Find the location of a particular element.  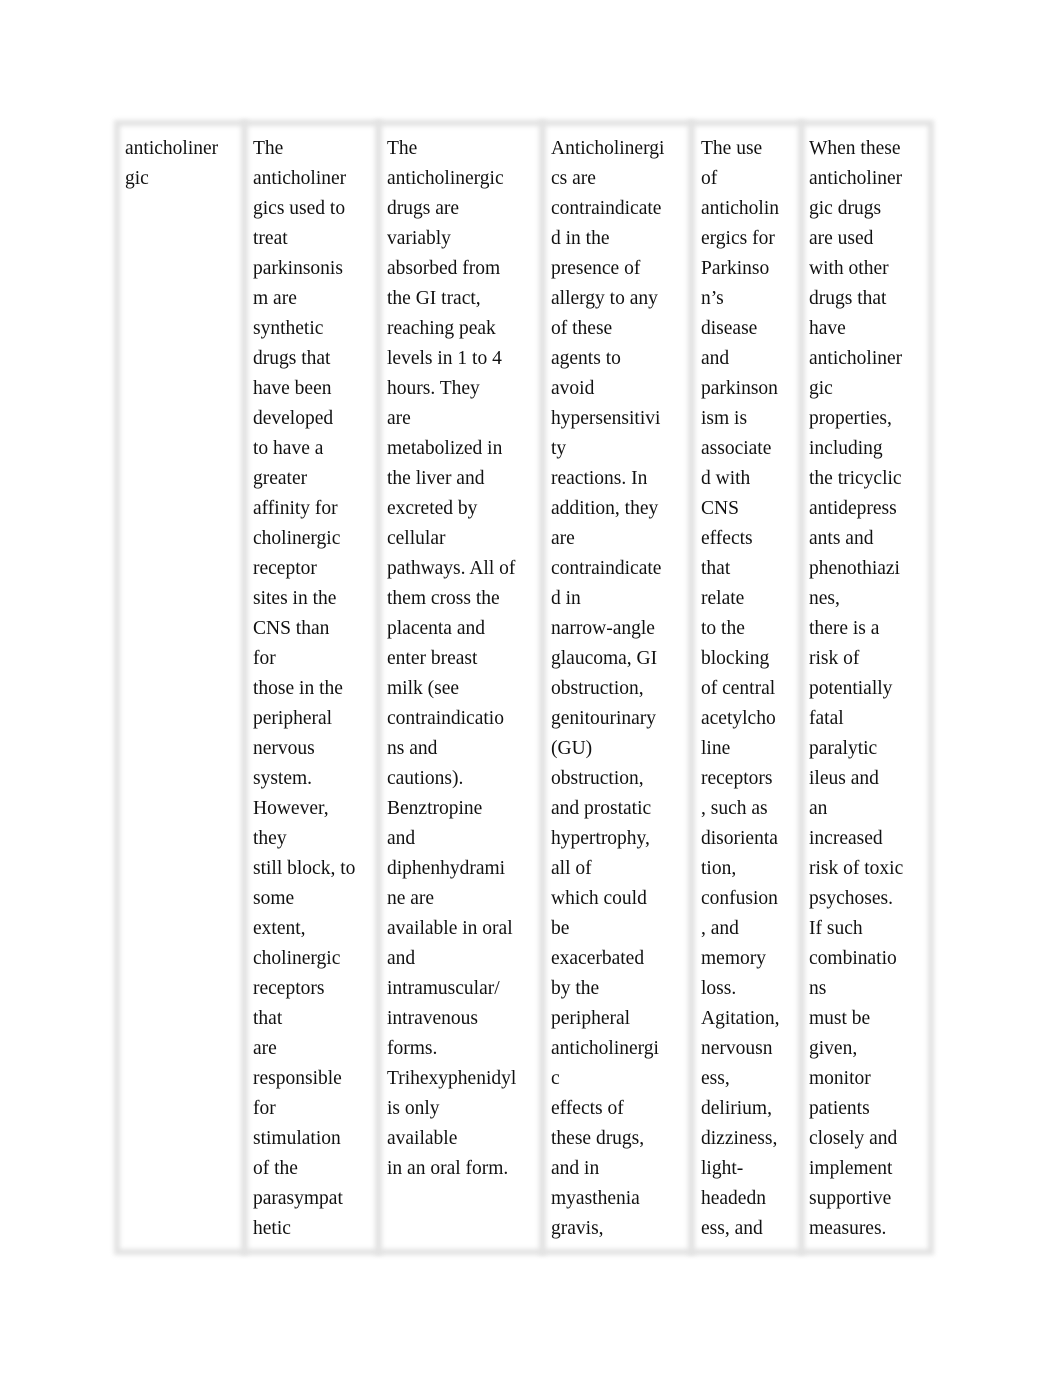

cell-text-line: phenothiazi is located at coordinates (854, 568).